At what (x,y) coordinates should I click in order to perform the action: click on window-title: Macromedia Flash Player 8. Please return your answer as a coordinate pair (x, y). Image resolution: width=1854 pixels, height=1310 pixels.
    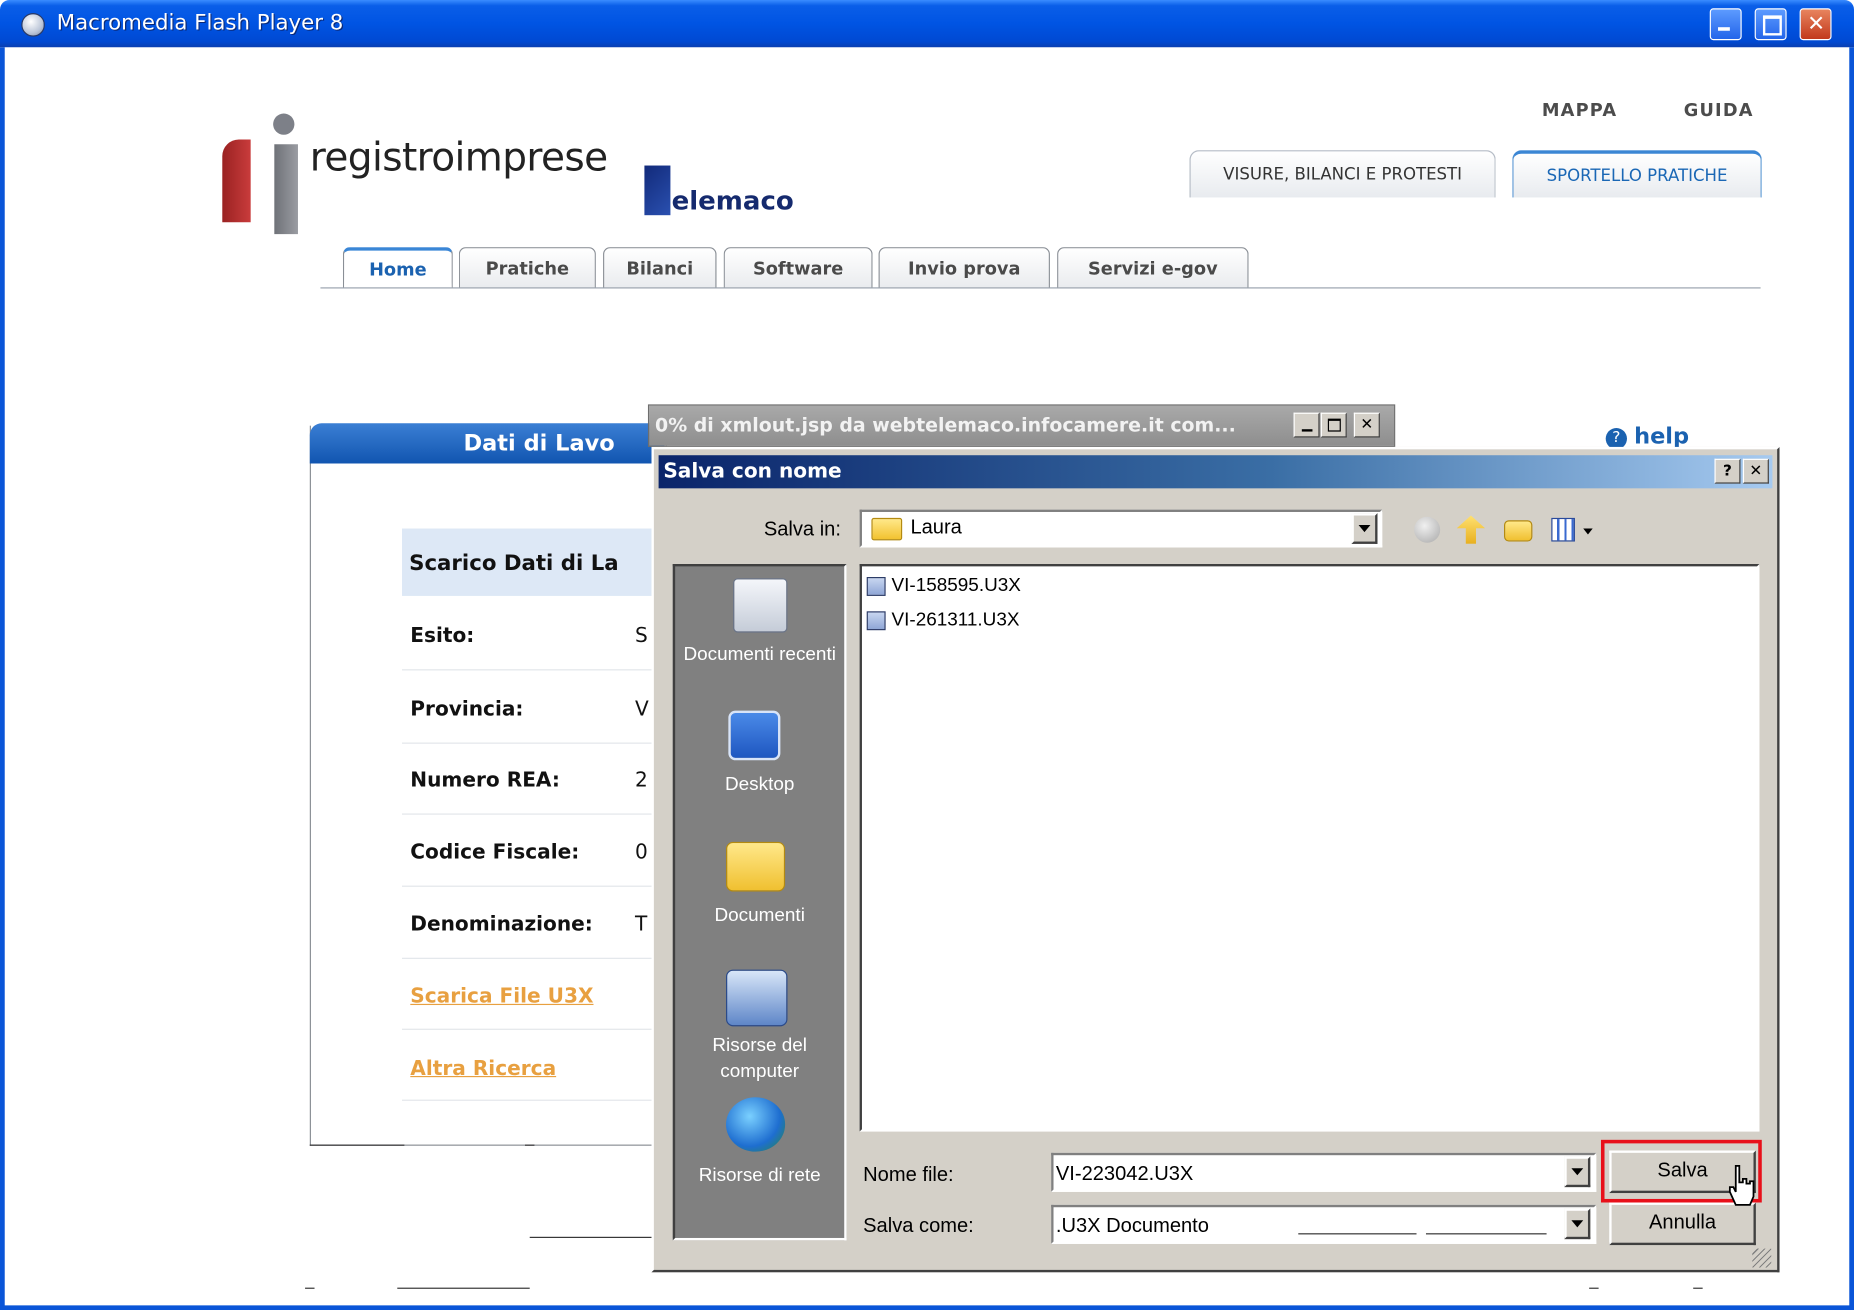
    Looking at the image, I should click on (200, 23).